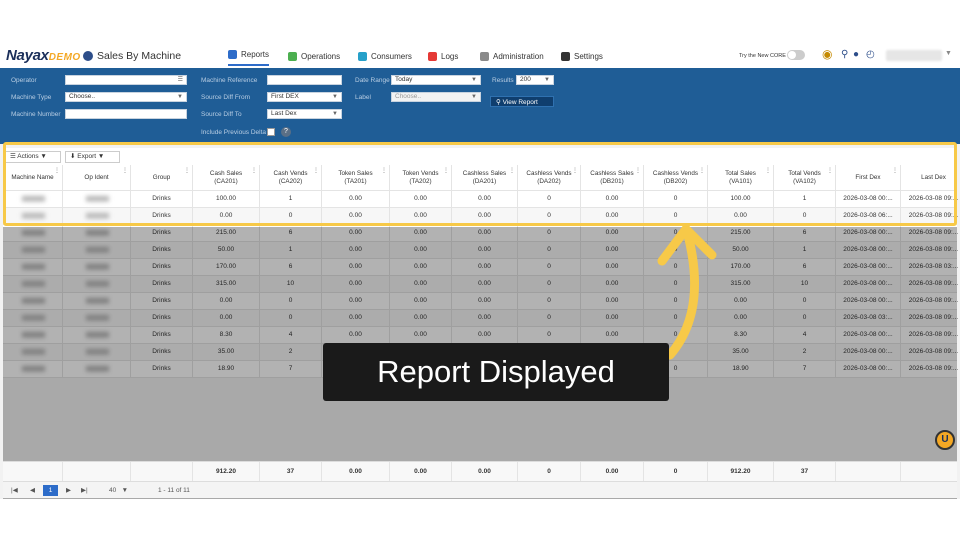 The width and height of the screenshot is (960, 540). I want to click on column-header: Token Sales (TA201) ⋮, so click(356, 177).